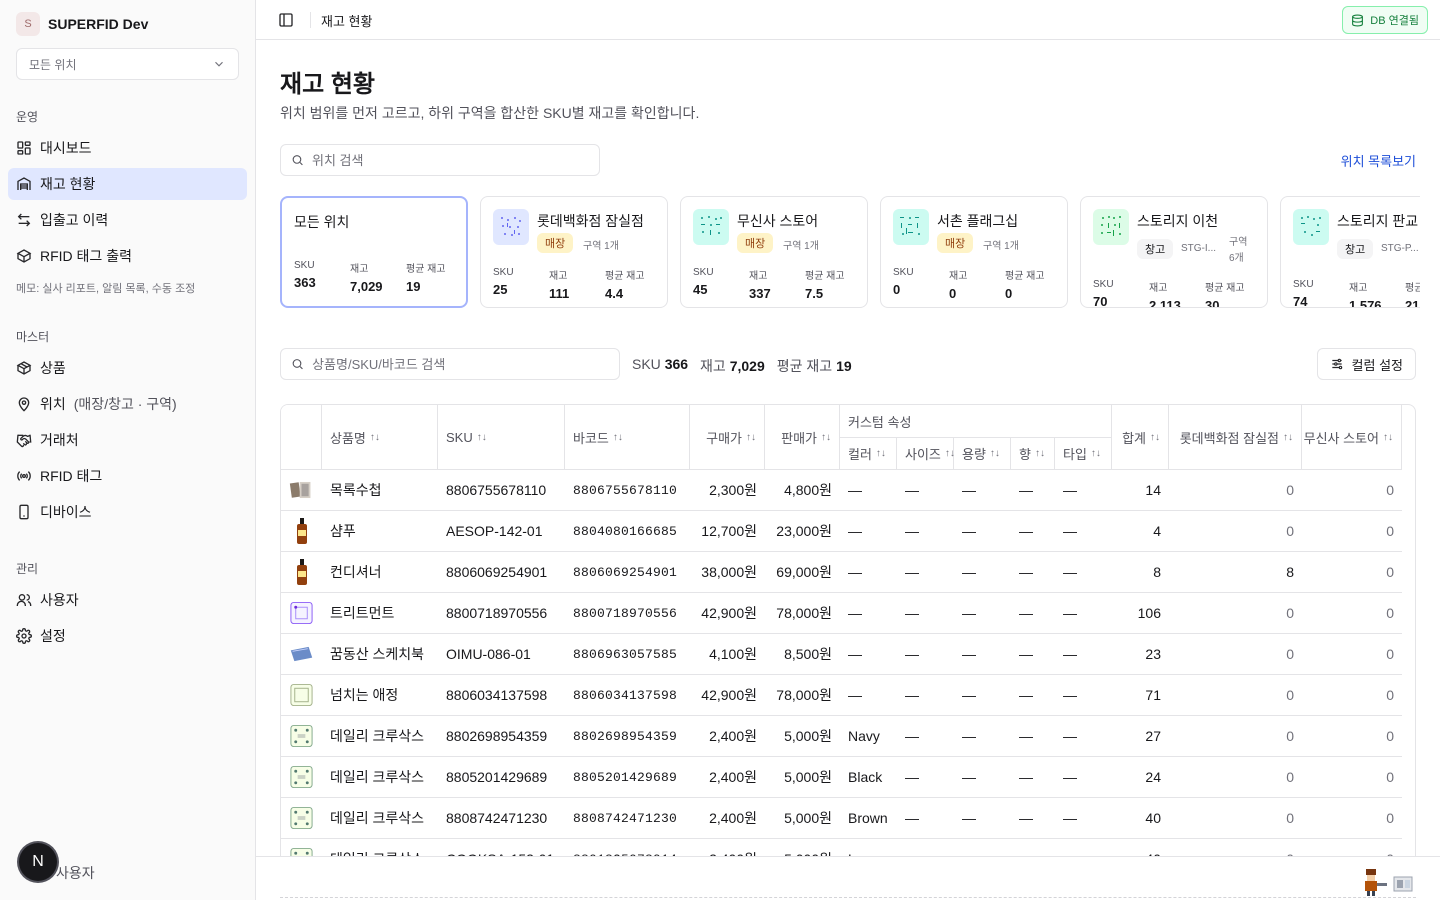  Describe the element at coordinates (974, 252) in the screenshot. I see `location-card: 서촌 플래그십 매장 구역 1개 SKU 0 재고 0 평균 재고 0` at that location.